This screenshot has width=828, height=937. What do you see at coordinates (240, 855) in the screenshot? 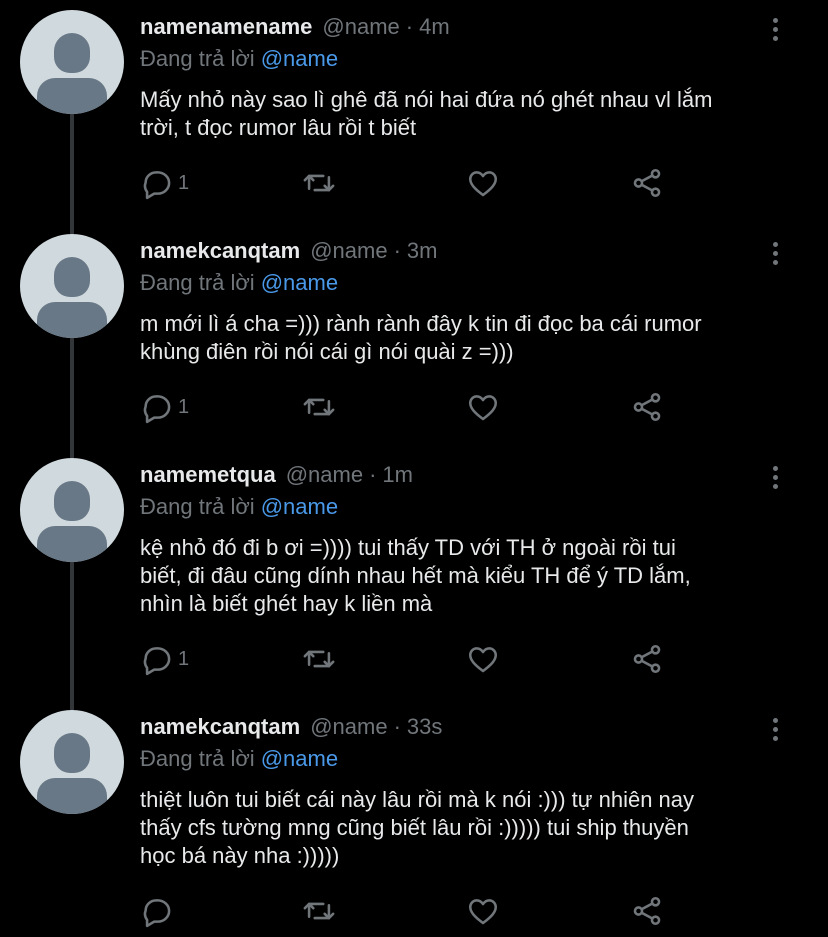
I see `text-line: học bá này nha :)))))` at bounding box center [240, 855].